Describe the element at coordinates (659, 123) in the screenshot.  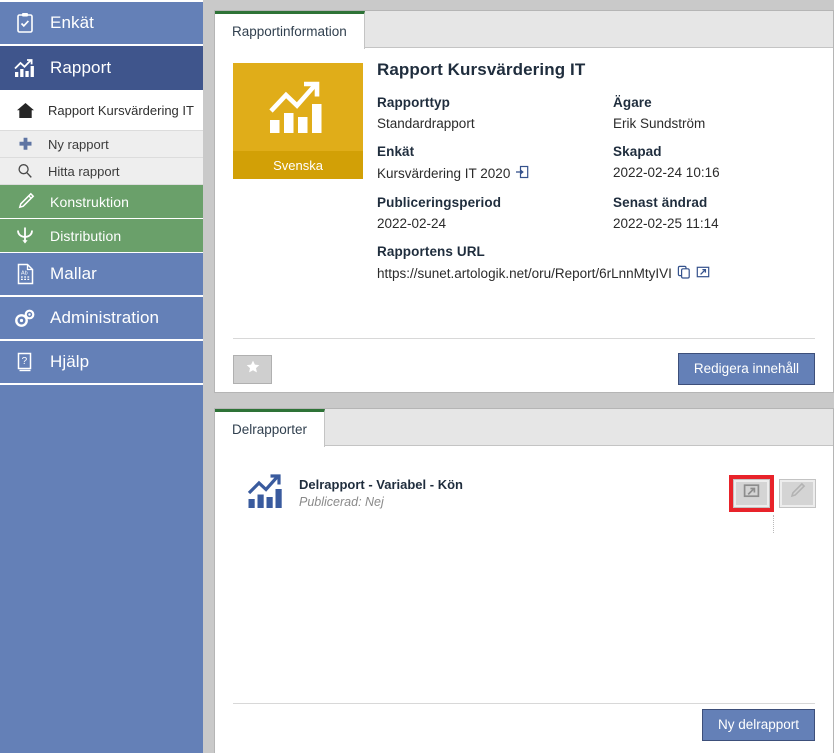
I see `field-value-text: Erik Sundström` at that location.